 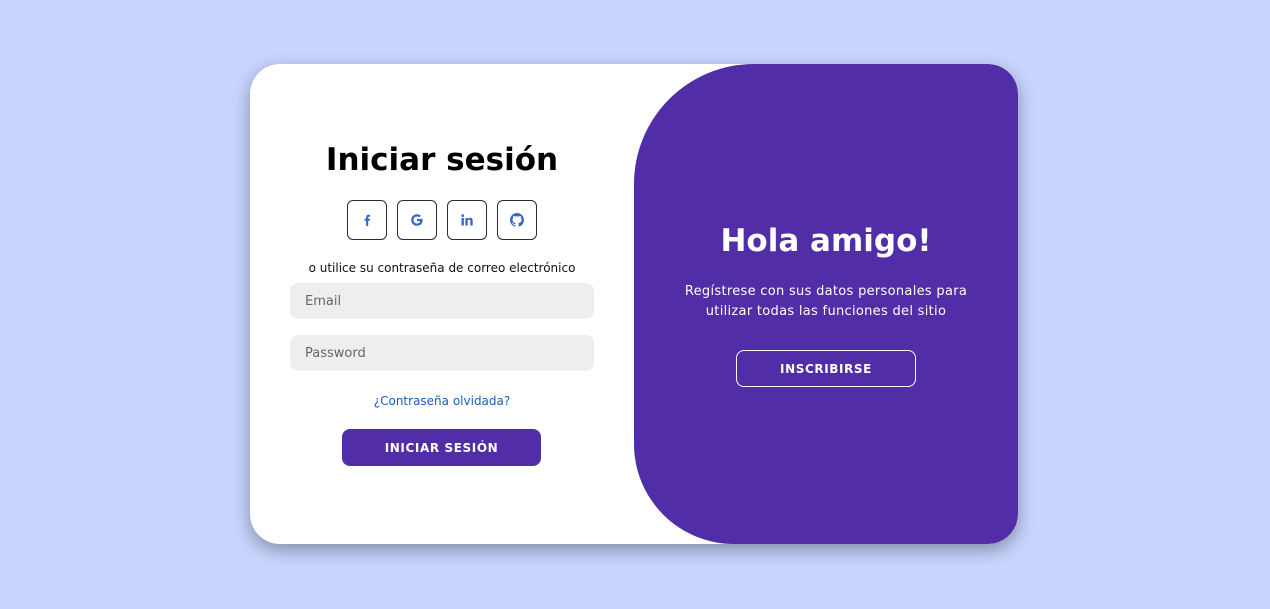 What do you see at coordinates (442, 160) in the screenshot?
I see `signin-title: Iniciar sesión` at bounding box center [442, 160].